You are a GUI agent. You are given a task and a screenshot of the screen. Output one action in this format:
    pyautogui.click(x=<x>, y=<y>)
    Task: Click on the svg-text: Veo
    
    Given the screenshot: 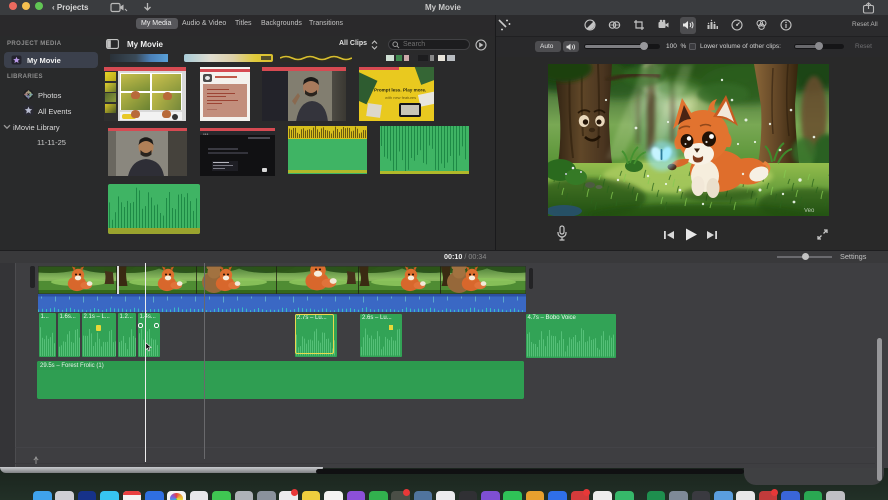 What is the action you would take?
    pyautogui.click(x=809, y=211)
    